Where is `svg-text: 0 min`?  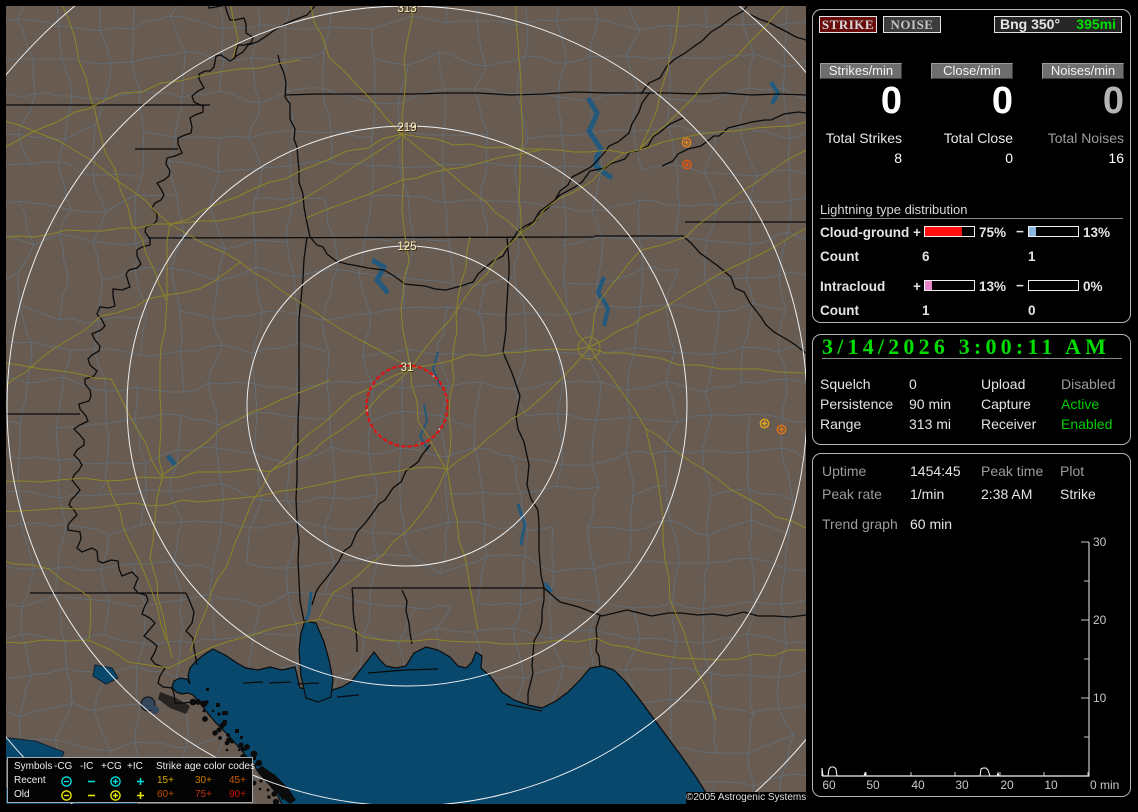 svg-text: 0 min is located at coordinates (1104, 785).